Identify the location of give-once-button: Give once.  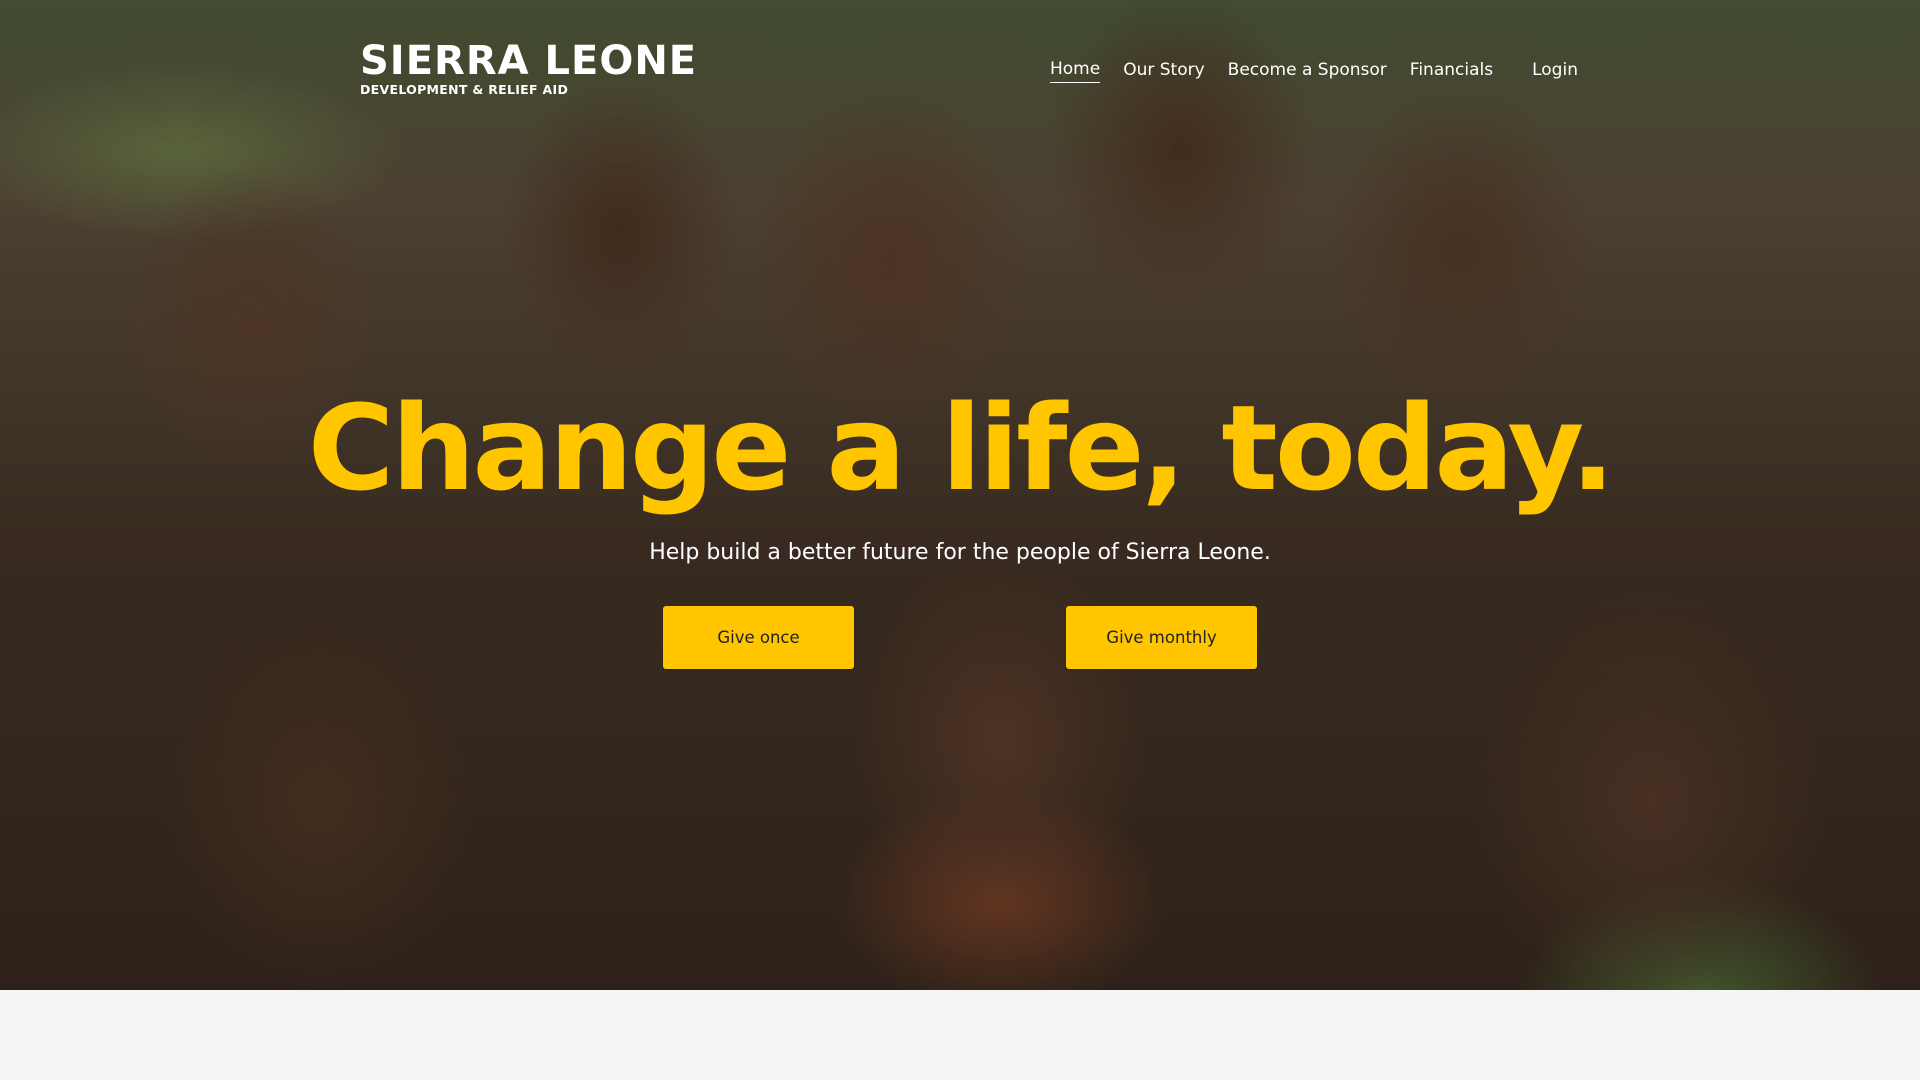
(758, 637).